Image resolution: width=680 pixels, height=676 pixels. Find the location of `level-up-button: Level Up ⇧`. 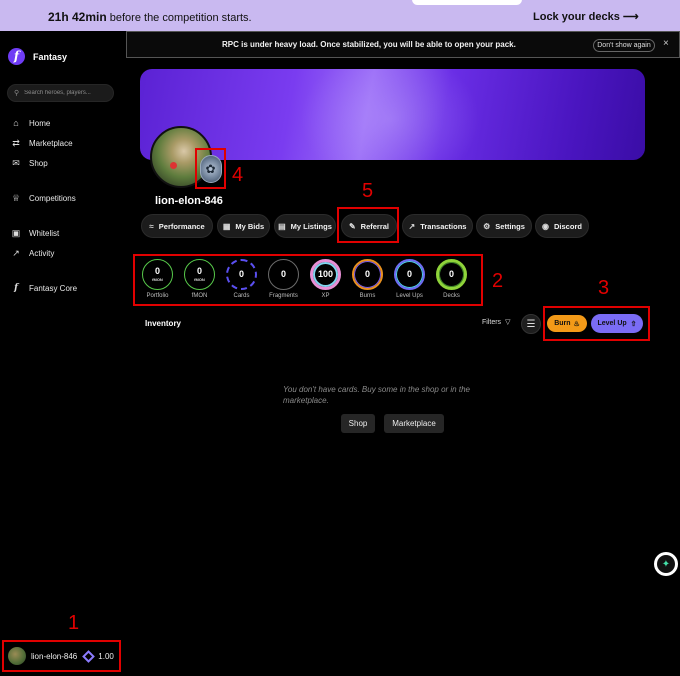

level-up-button: Level Up ⇧ is located at coordinates (617, 323).